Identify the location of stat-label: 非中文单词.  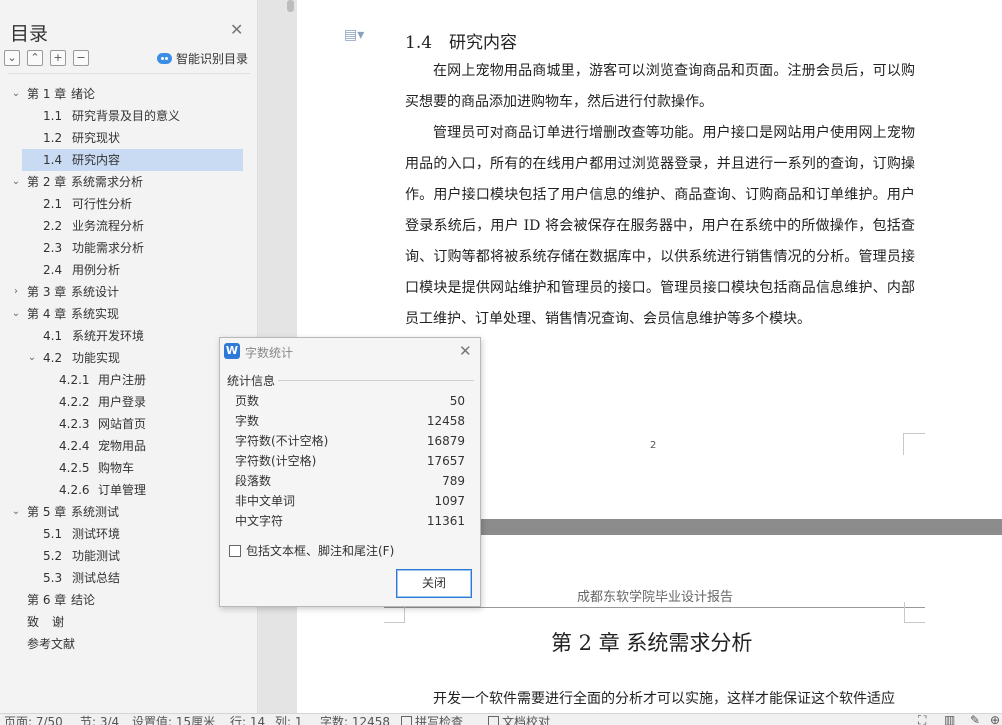
(265, 501).